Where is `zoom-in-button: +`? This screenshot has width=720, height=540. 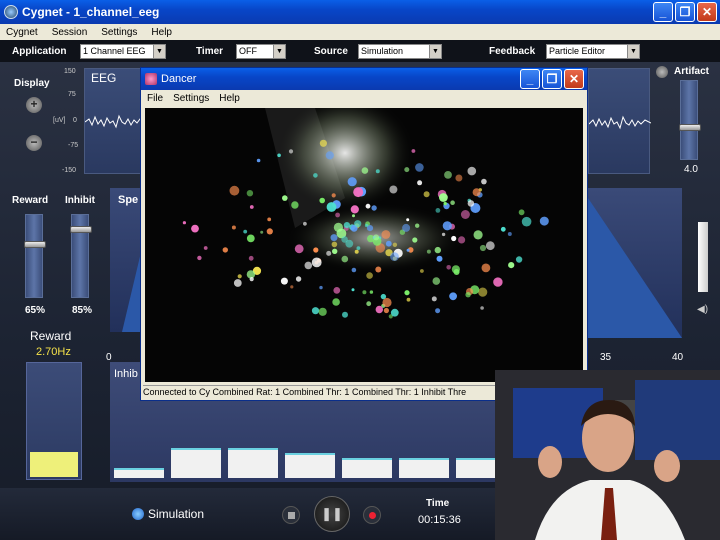
zoom-in-button: + is located at coordinates (34, 105).